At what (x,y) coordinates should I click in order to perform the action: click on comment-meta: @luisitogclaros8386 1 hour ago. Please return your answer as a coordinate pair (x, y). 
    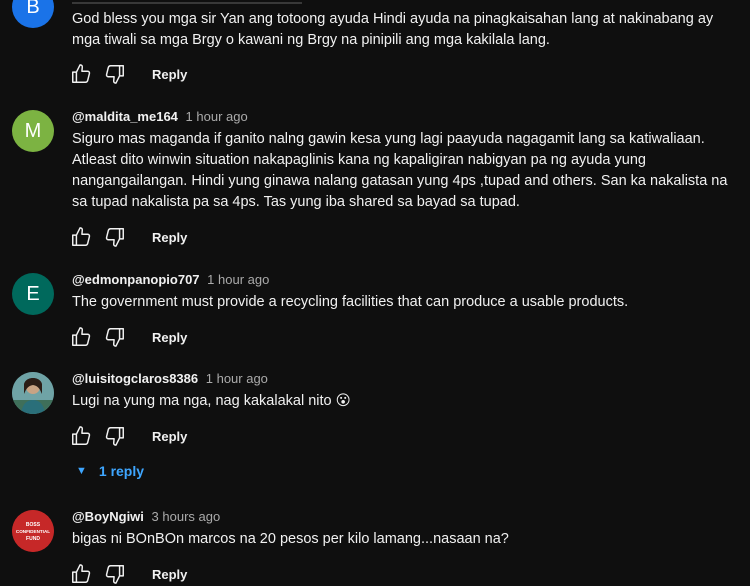
    Looking at the image, I should click on (402, 379).